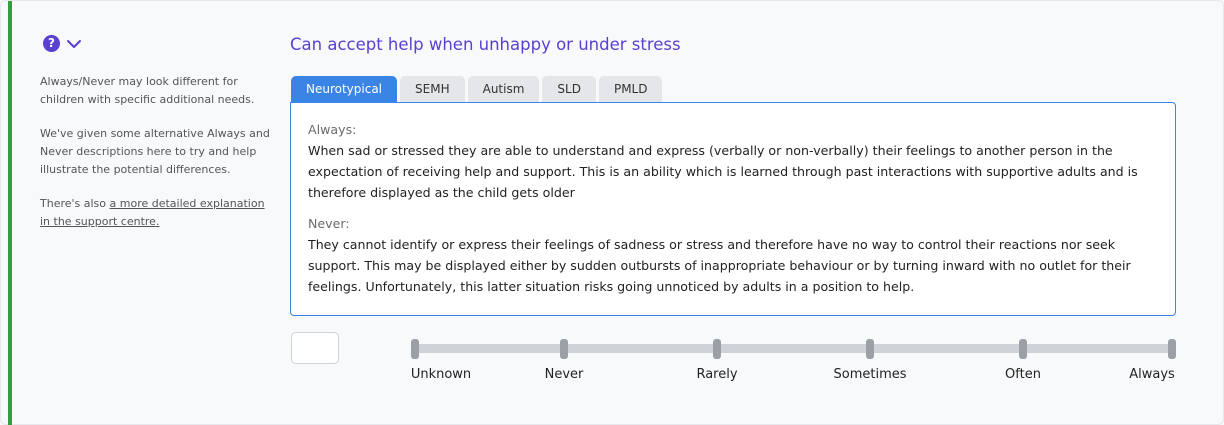 This screenshot has width=1224, height=425. Describe the element at coordinates (1023, 374) in the screenshot. I see `scale-label-often: Often` at that location.